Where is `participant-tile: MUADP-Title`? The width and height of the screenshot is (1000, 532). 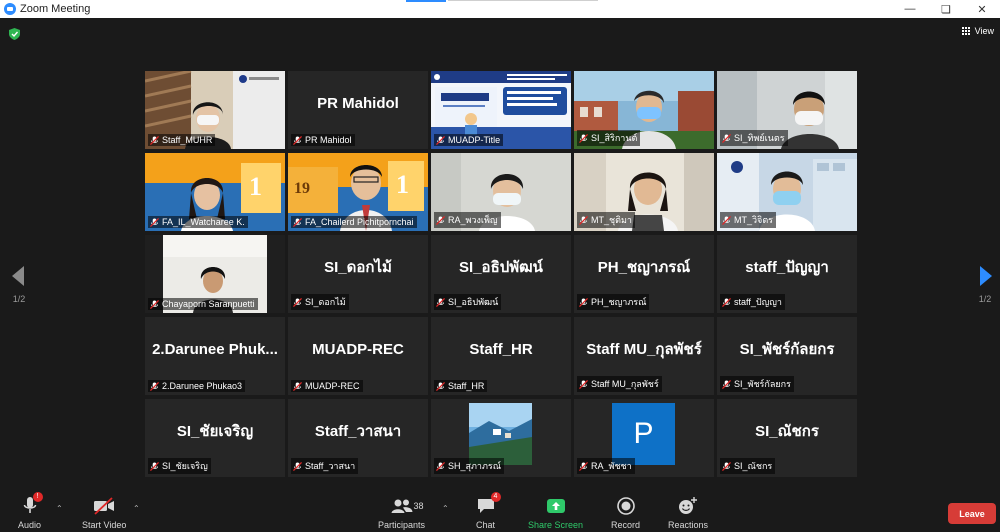 participant-tile: MUADP-Title is located at coordinates (501, 110).